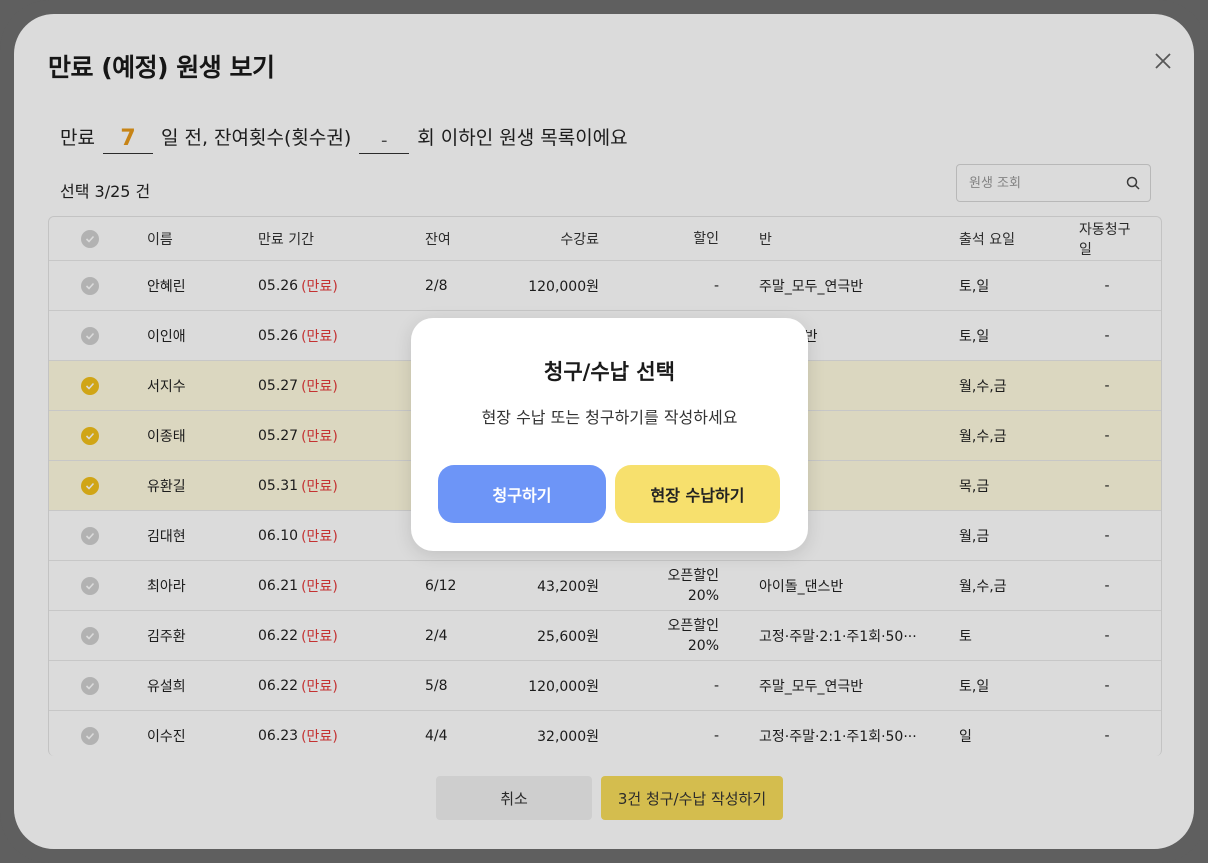 Image resolution: width=1208 pixels, height=863 pixels. Describe the element at coordinates (522, 494) in the screenshot. I see `bill-button: 청구하기` at that location.